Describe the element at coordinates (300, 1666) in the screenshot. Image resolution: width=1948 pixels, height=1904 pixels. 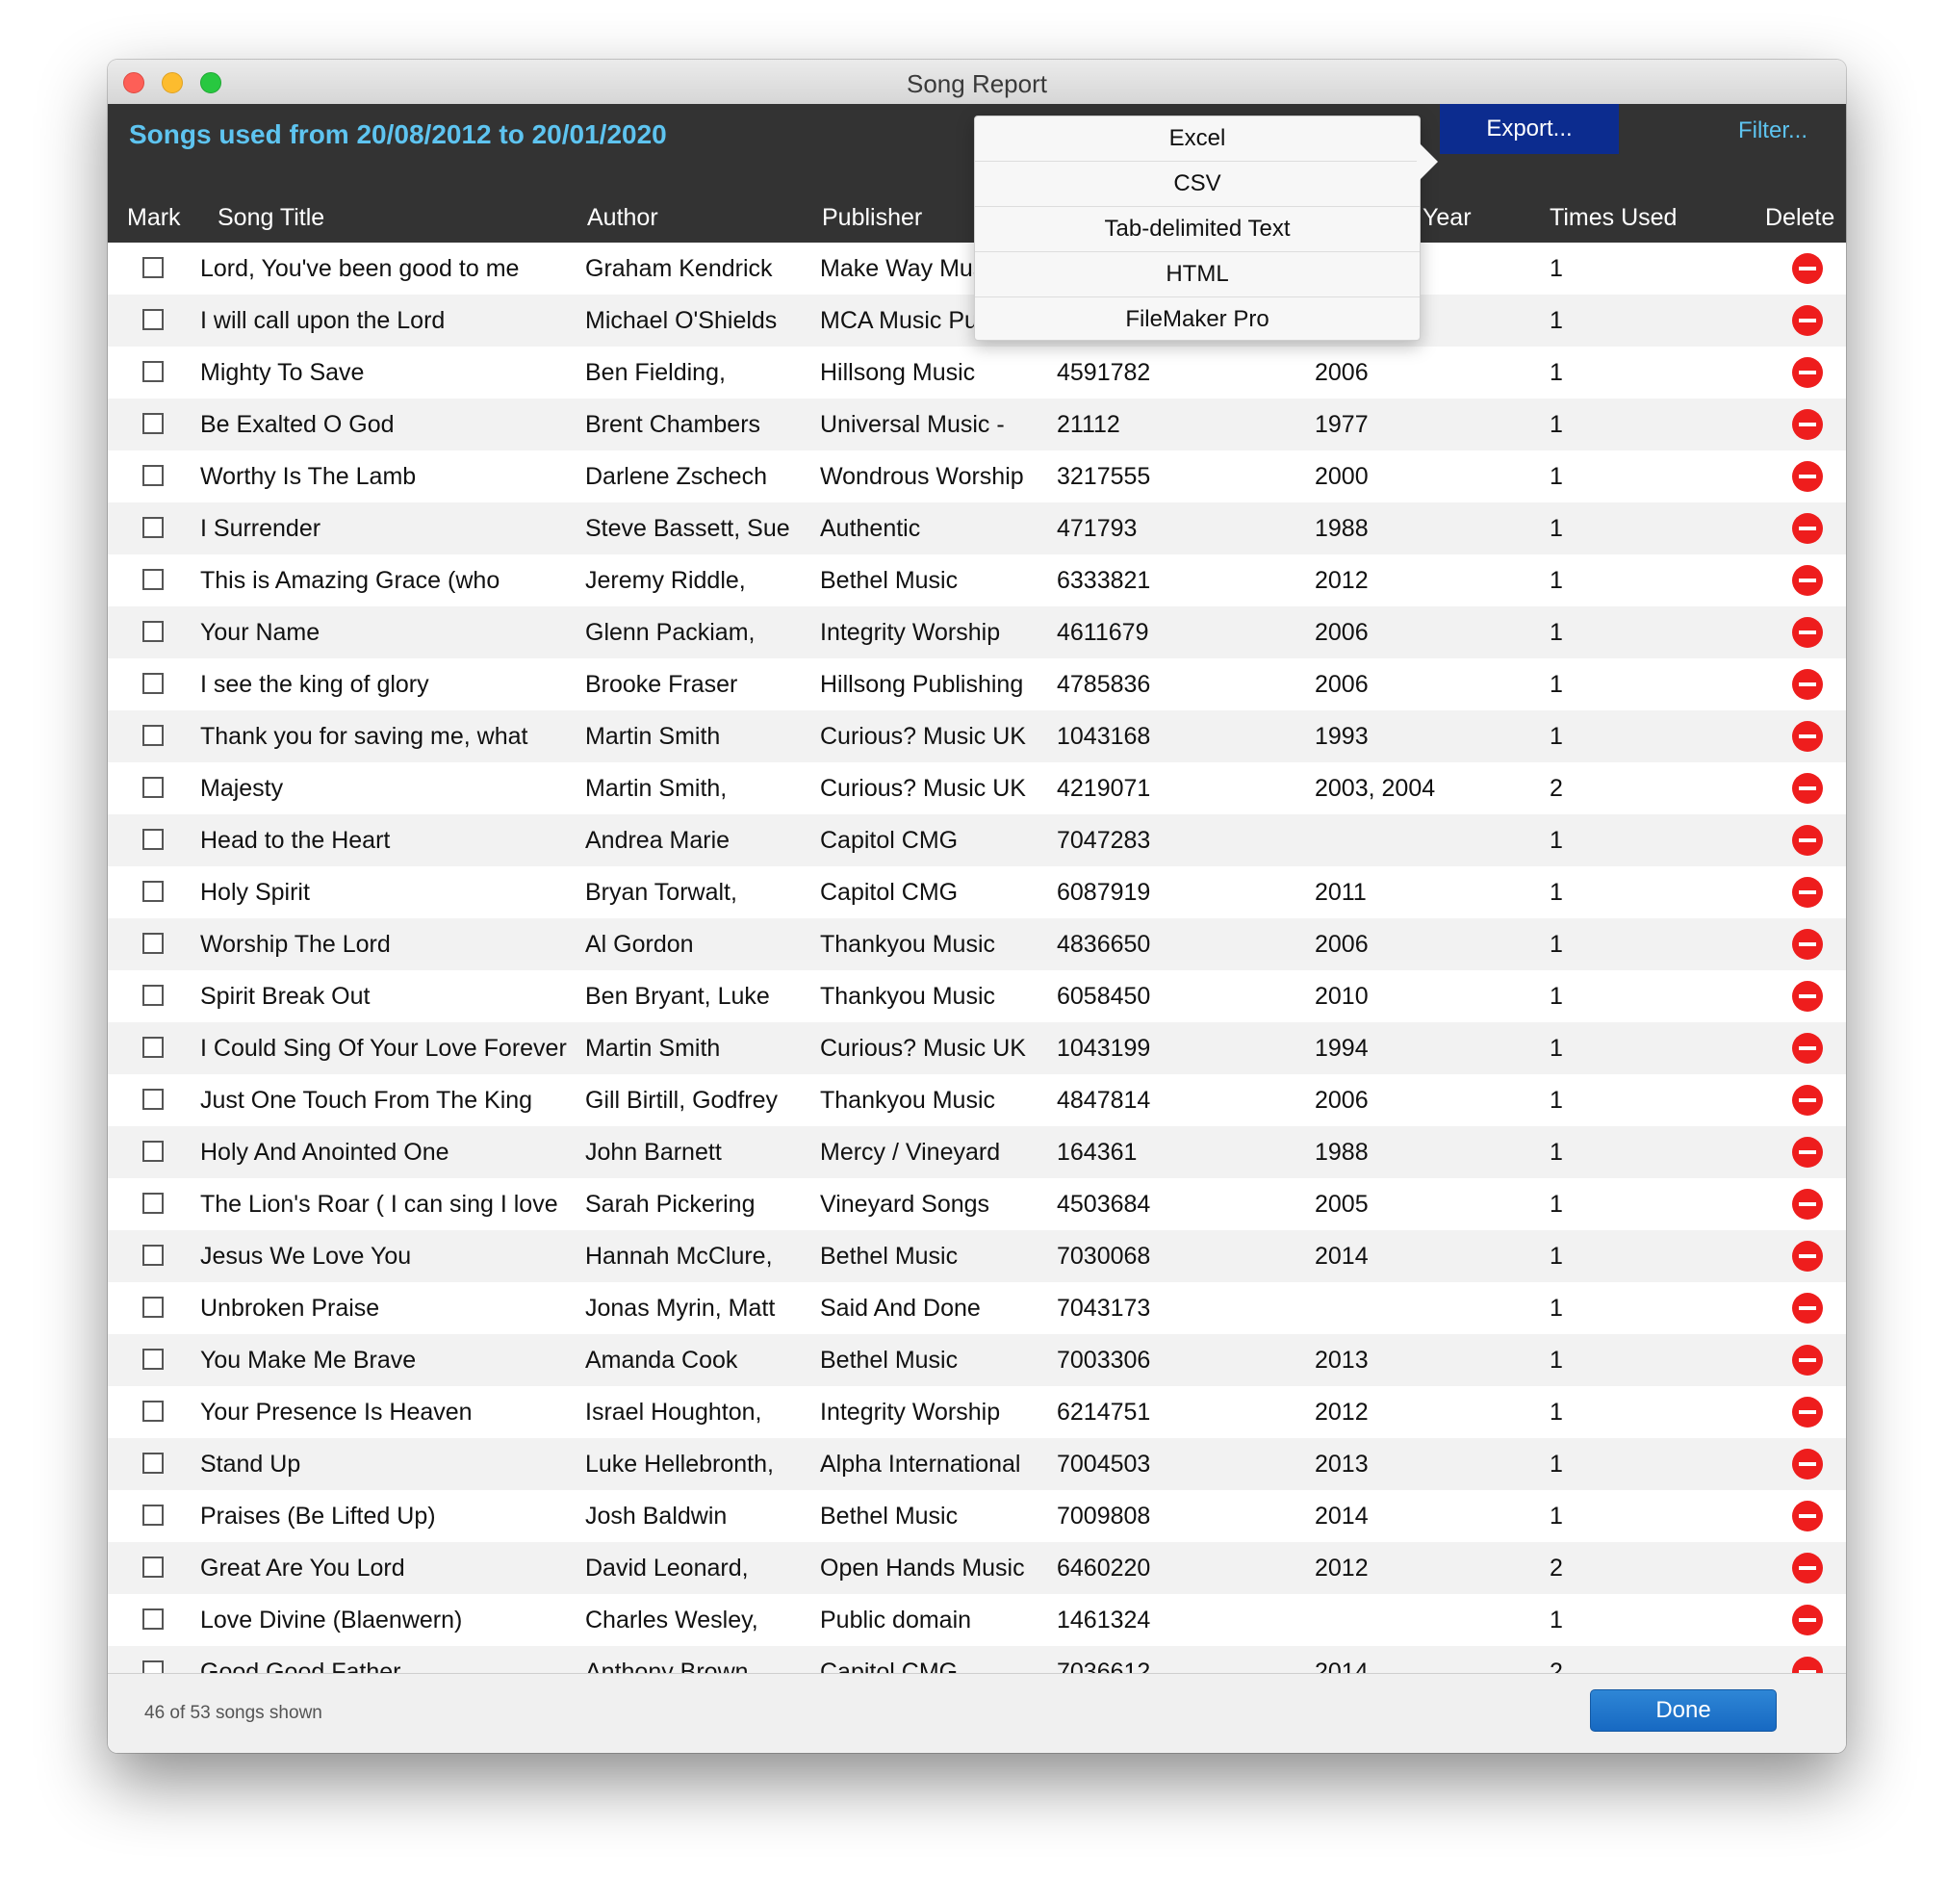
I see `song-title-cell: Good Good Father` at that location.